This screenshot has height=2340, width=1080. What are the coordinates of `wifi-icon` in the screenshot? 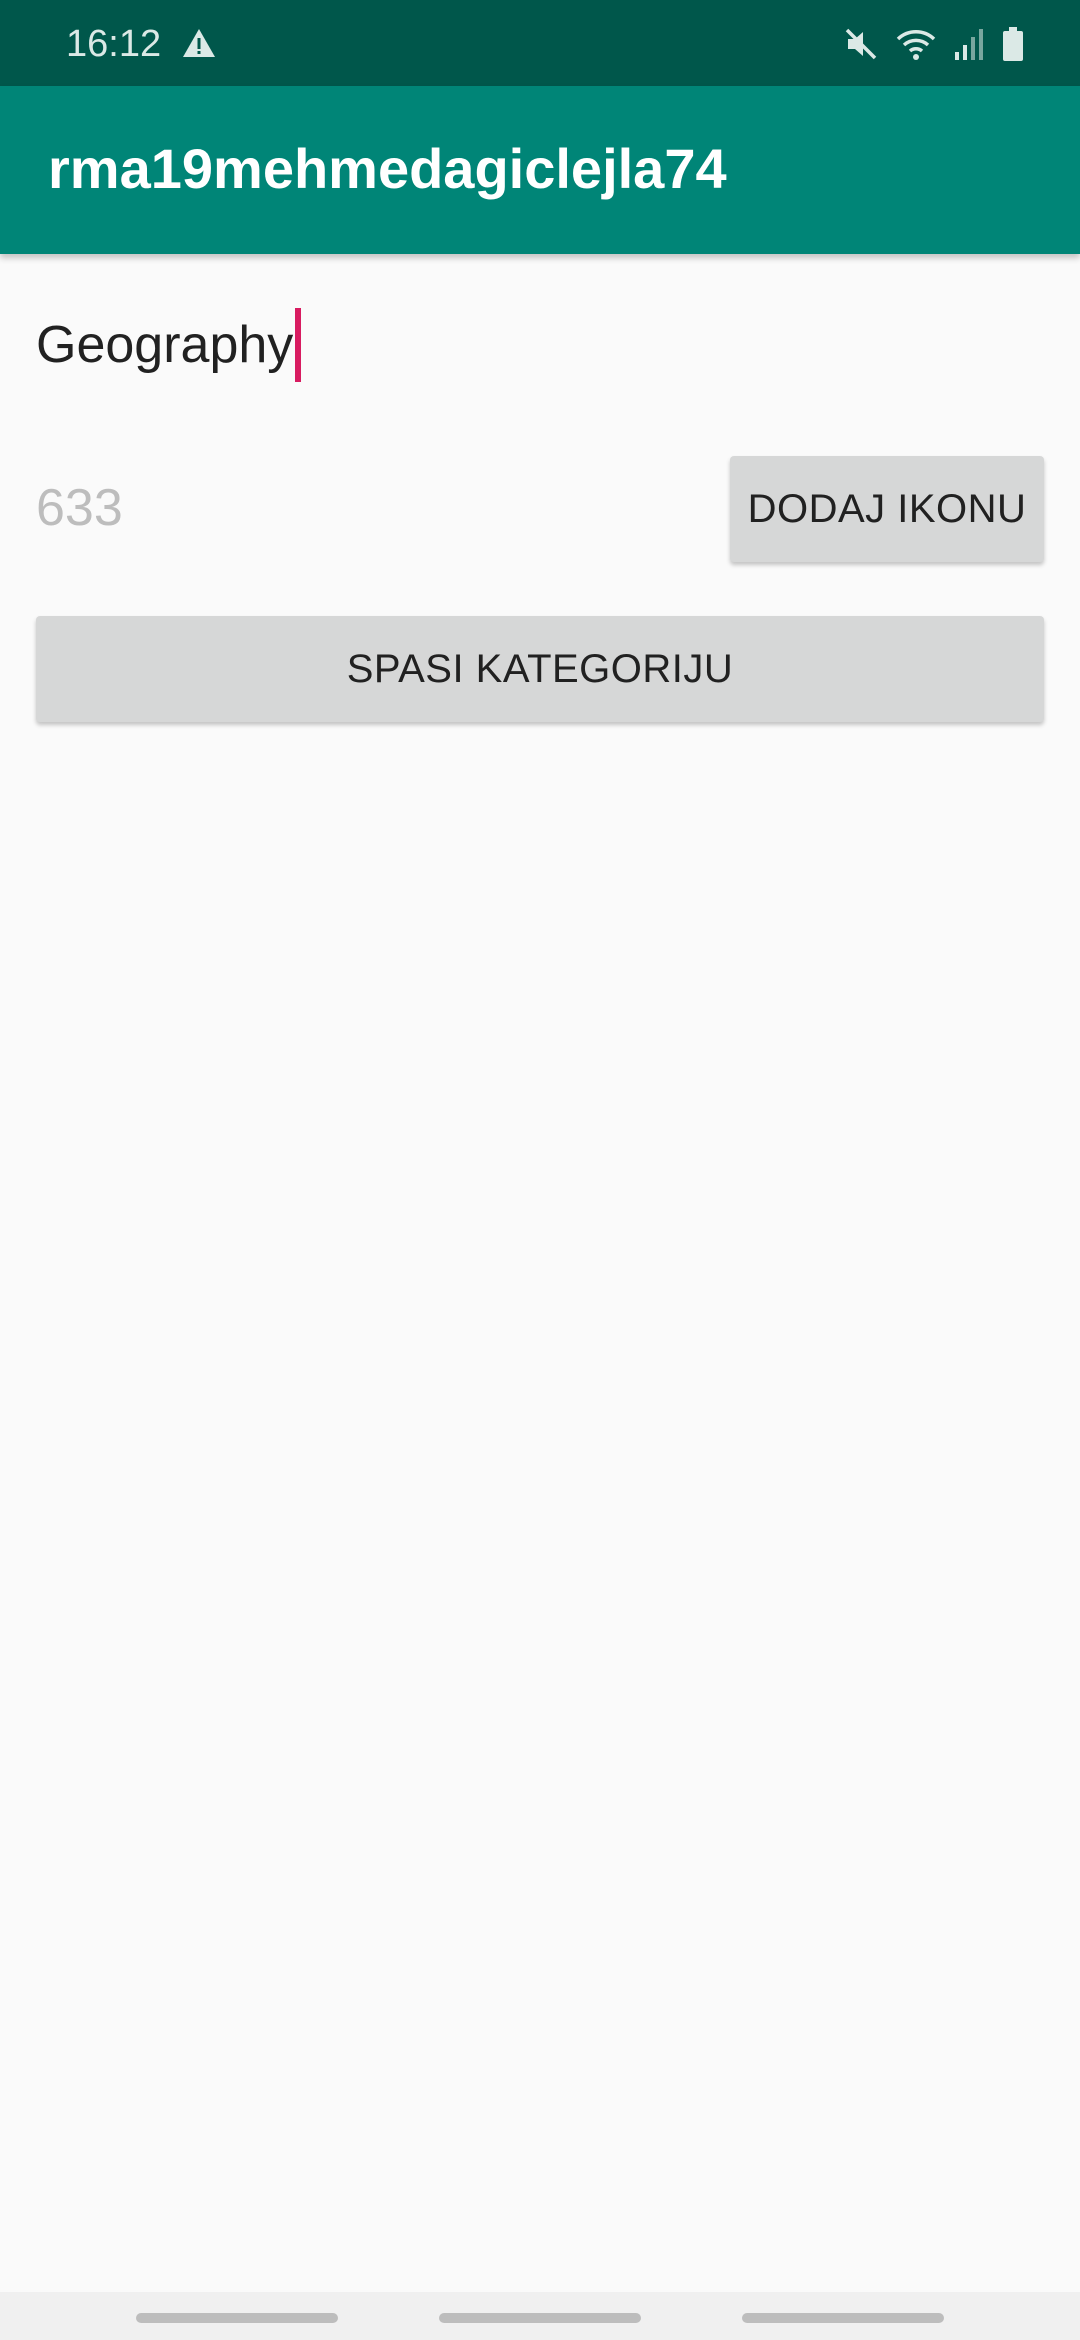 It's located at (916, 44).